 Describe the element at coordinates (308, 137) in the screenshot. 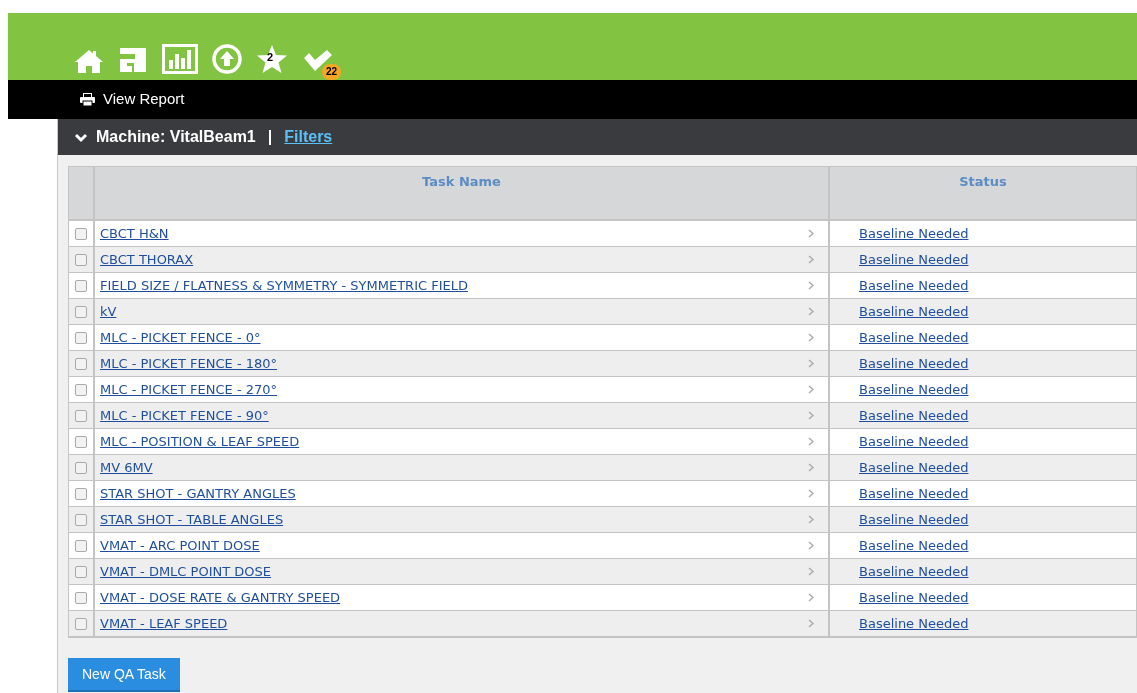

I see `filters-link: Filters` at that location.